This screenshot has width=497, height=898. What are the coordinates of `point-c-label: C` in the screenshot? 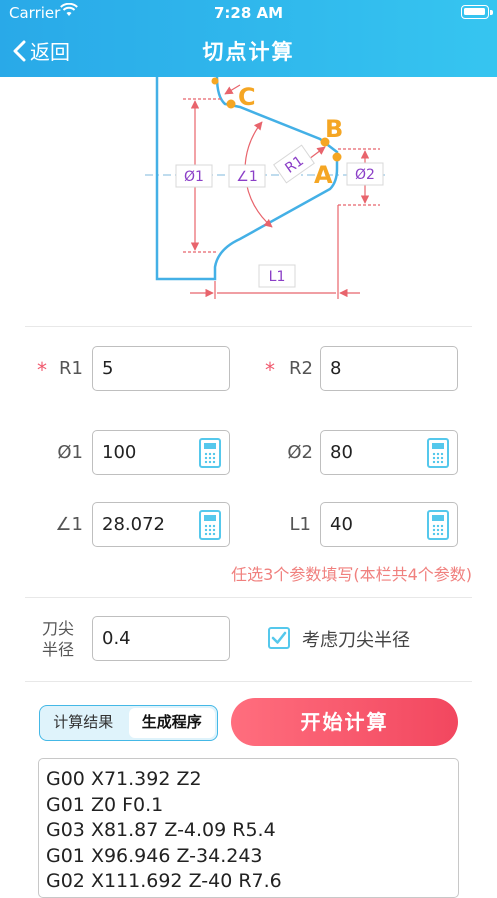 It's located at (247, 97).